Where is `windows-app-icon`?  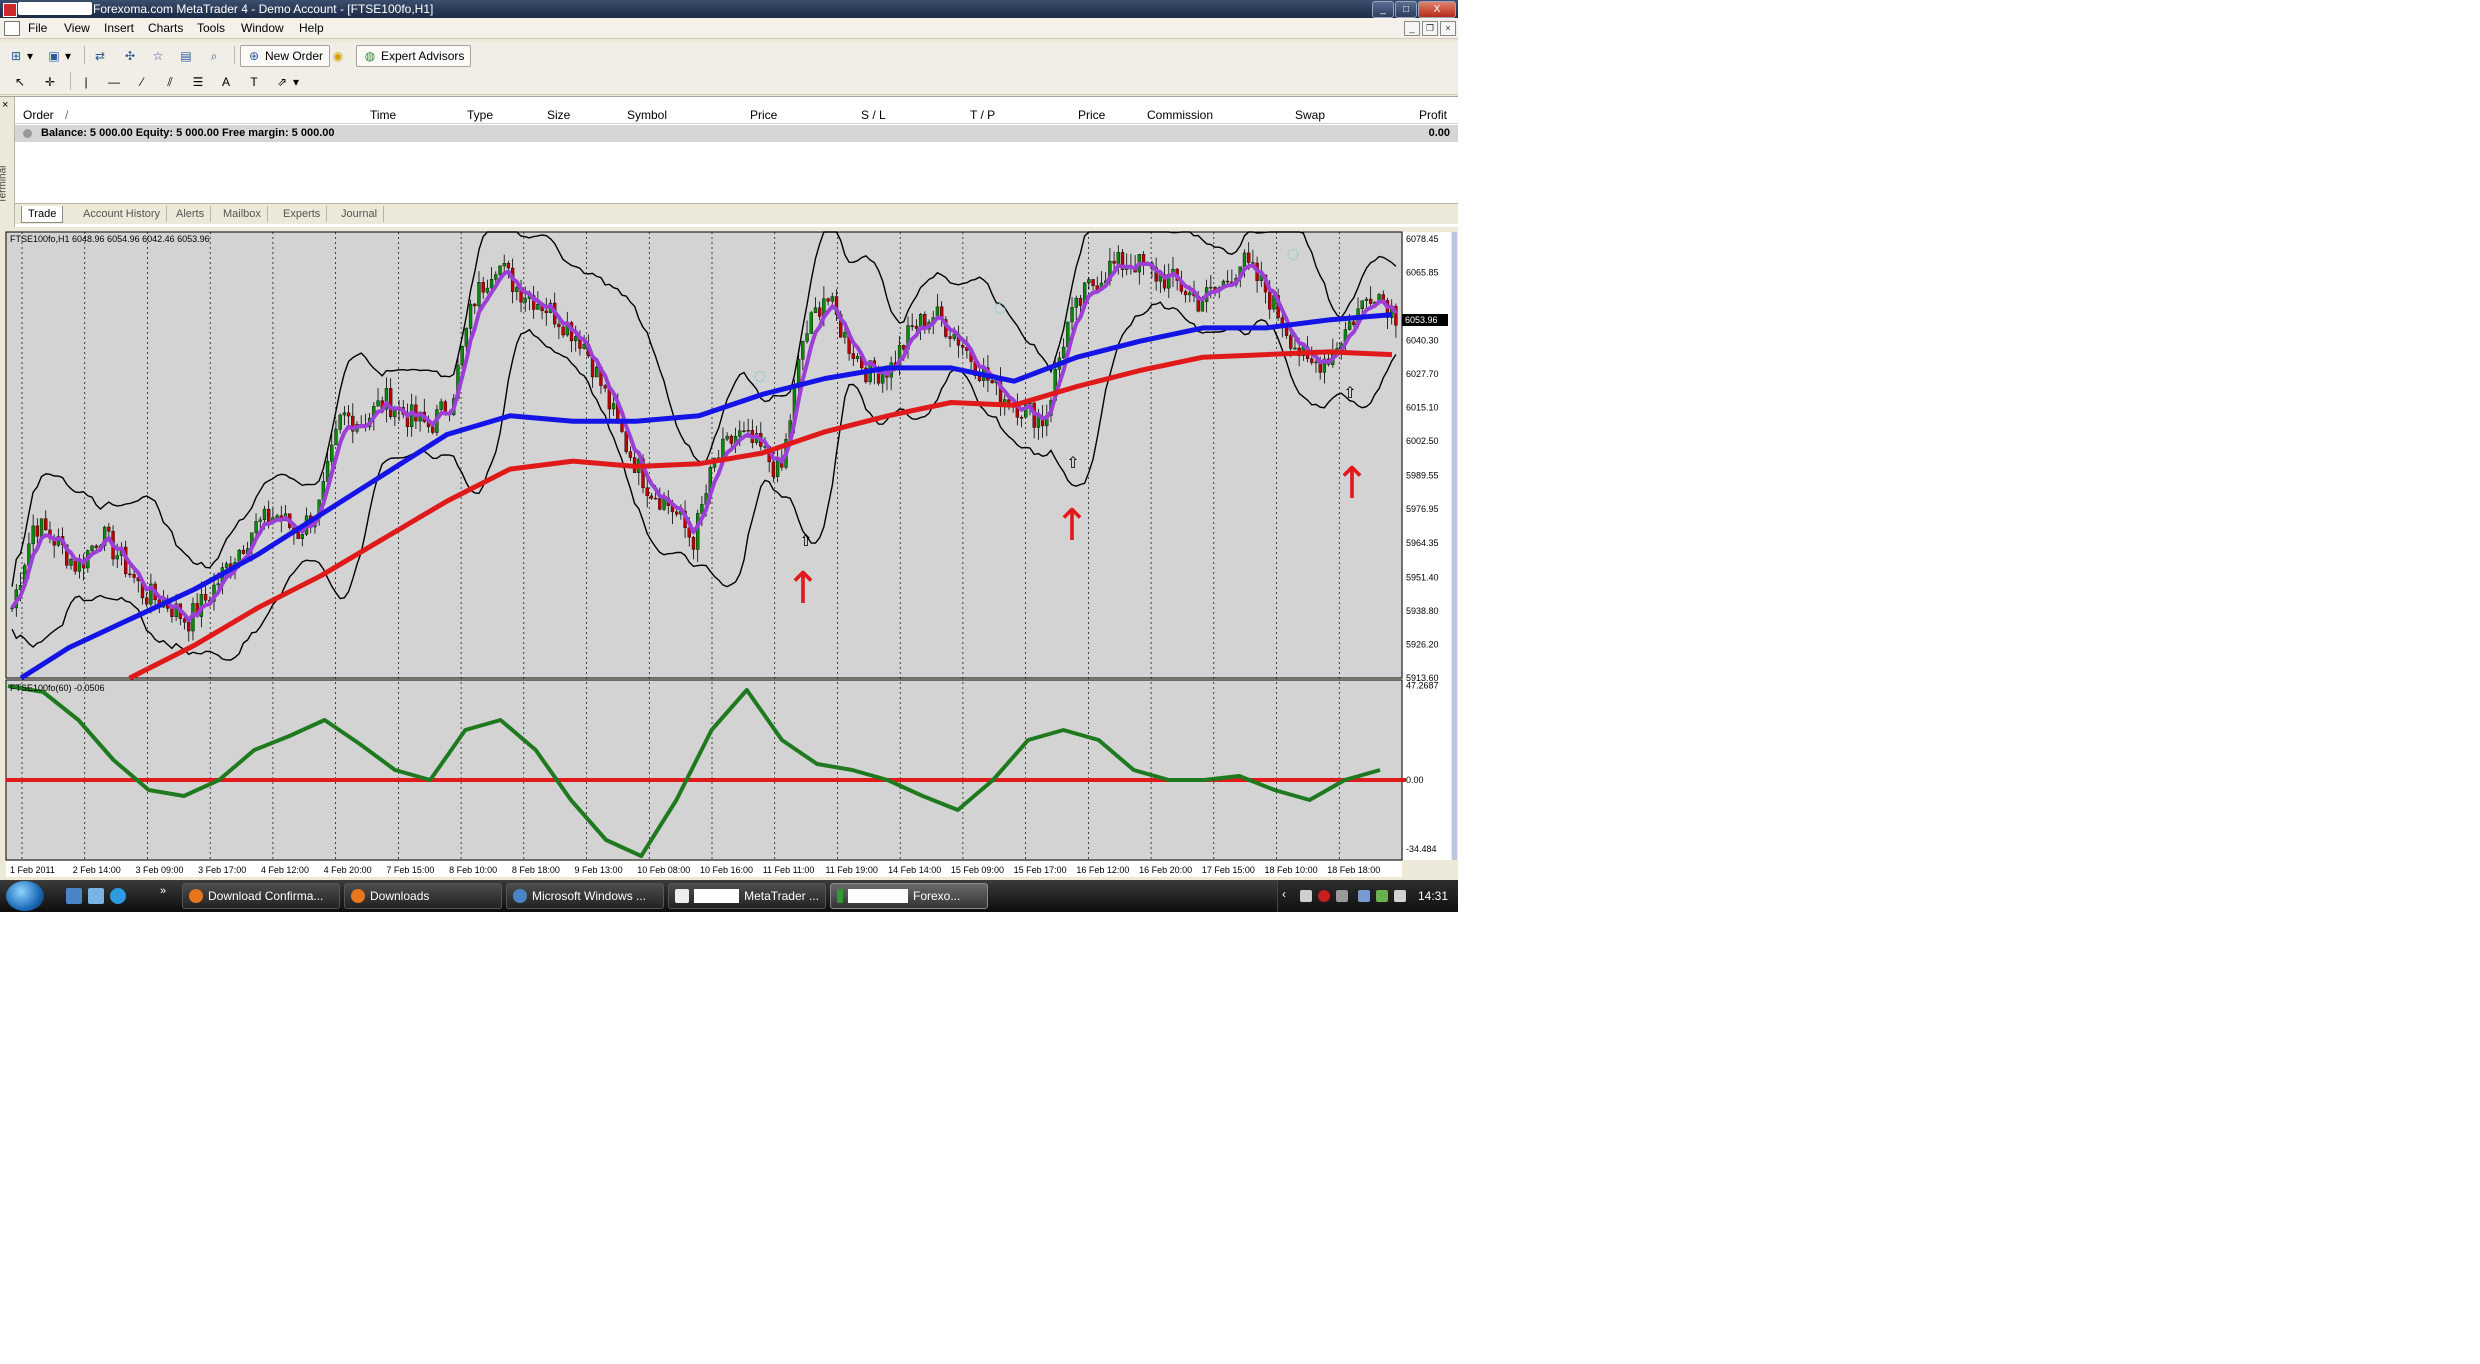 windows-app-icon is located at coordinates (520, 896).